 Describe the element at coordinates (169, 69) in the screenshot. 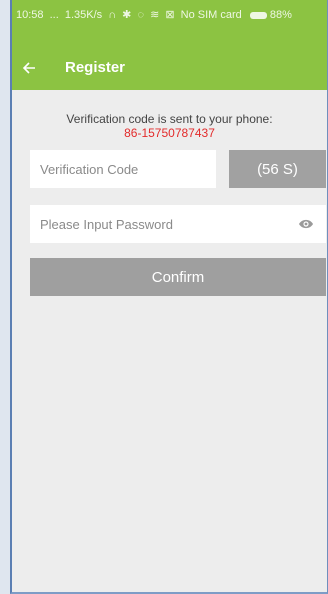

I see `app-header: Register` at that location.